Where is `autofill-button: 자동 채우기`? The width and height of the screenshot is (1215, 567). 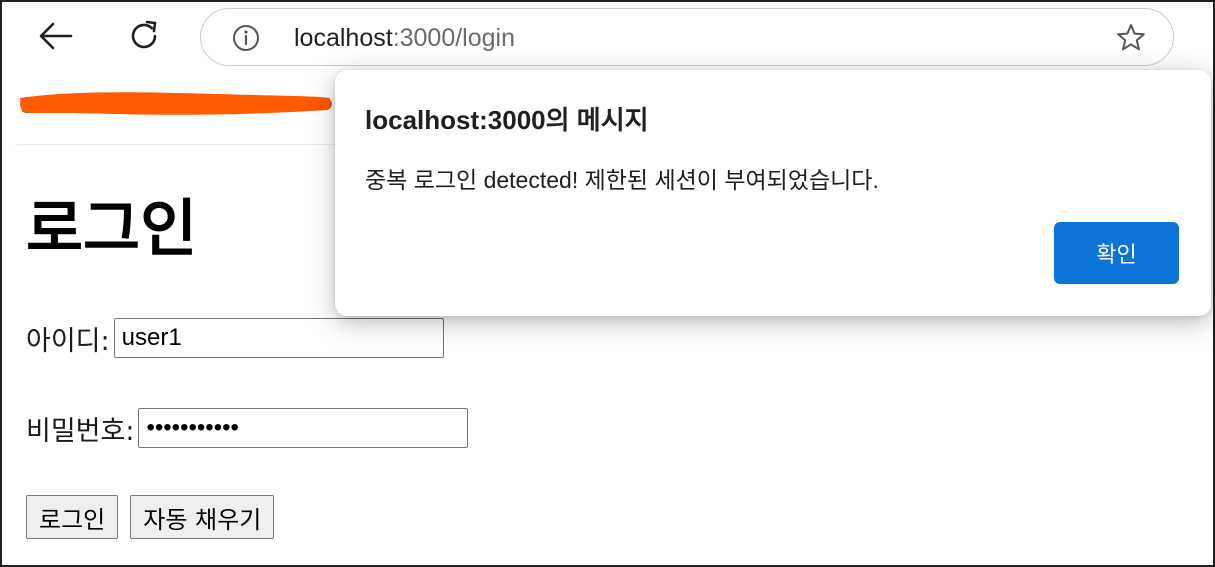
autofill-button: 자동 채우기 is located at coordinates (202, 517).